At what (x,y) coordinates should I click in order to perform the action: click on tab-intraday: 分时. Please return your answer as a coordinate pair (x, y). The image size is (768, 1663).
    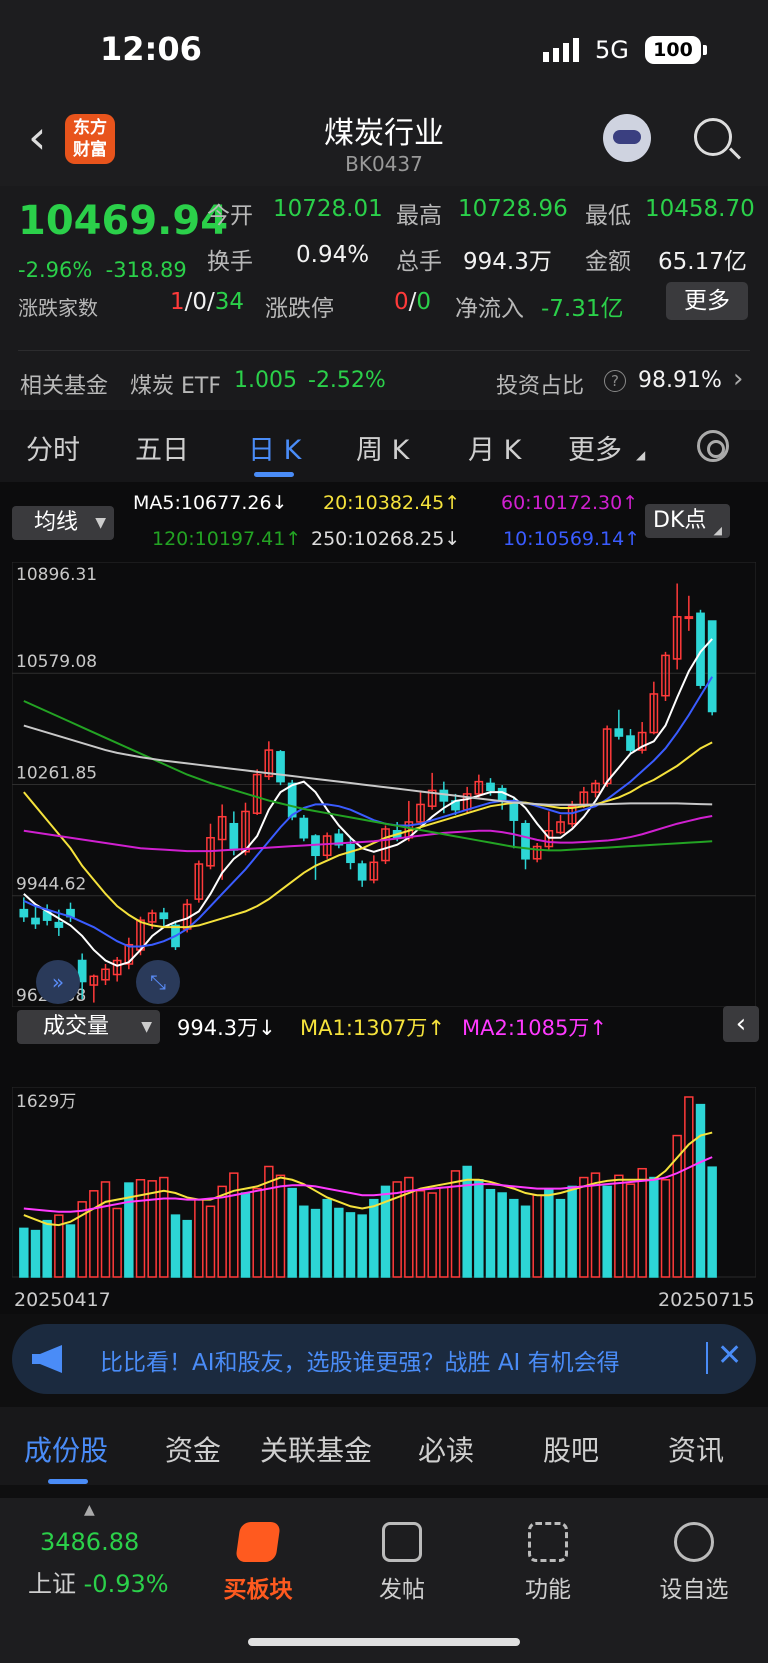
    Looking at the image, I should click on (53, 447).